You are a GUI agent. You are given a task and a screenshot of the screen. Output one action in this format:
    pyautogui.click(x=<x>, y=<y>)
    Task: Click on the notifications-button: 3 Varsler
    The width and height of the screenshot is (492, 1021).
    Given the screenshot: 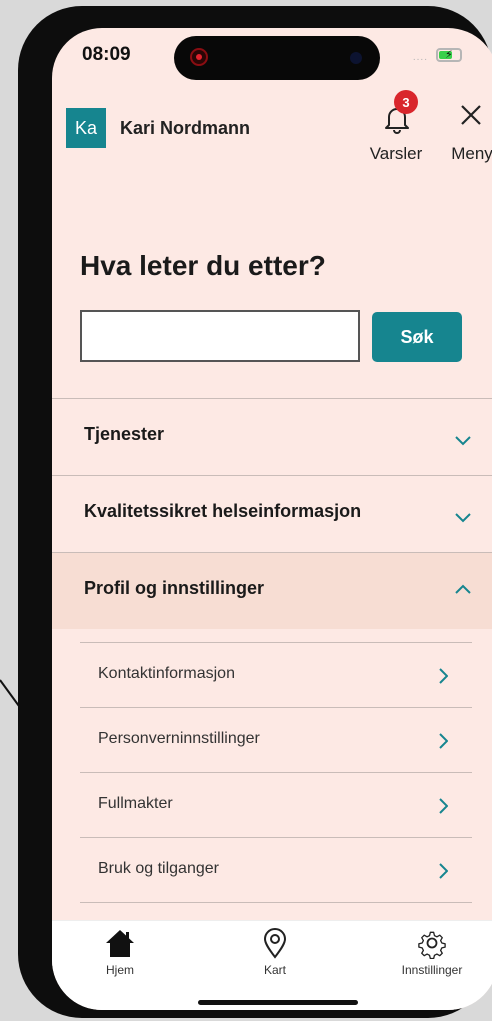 What is the action you would take?
    pyautogui.click(x=396, y=130)
    